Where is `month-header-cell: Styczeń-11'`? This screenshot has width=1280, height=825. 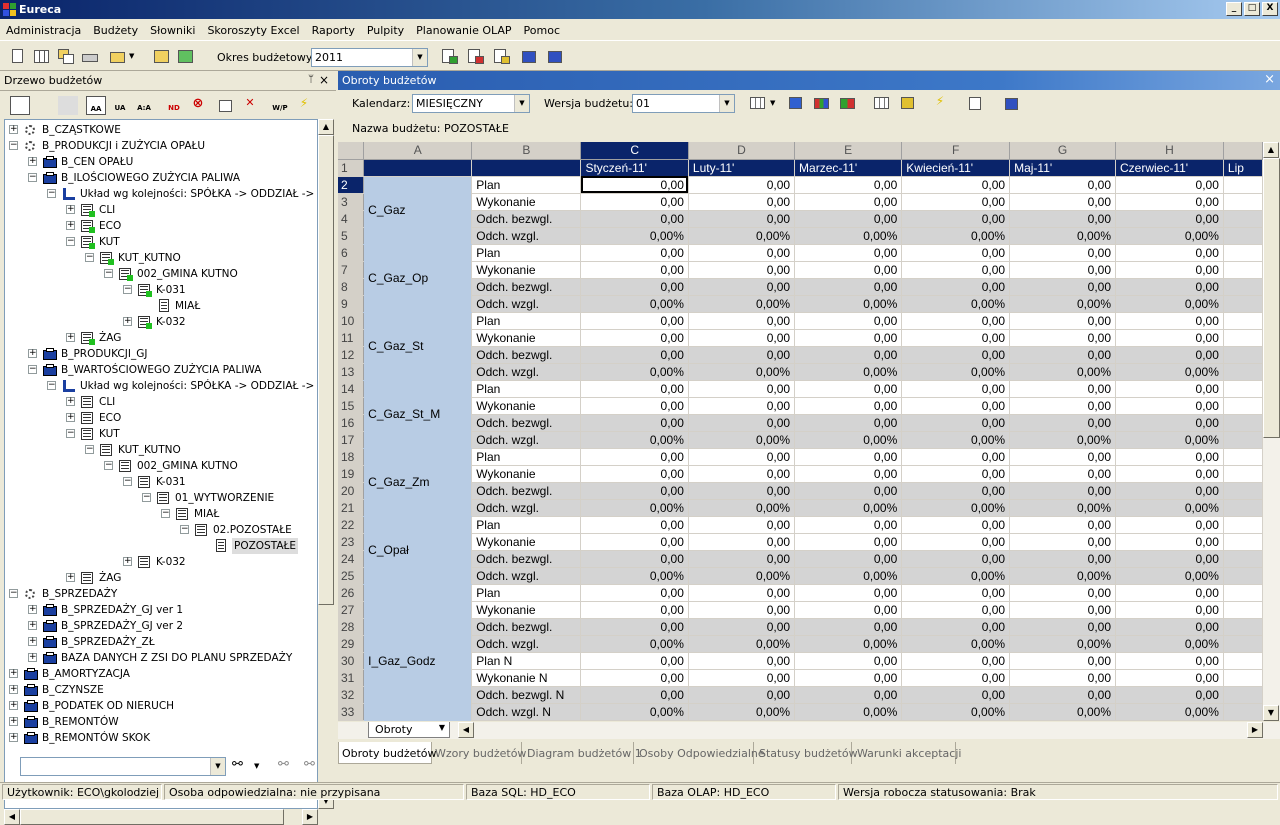 month-header-cell: Styczeń-11' is located at coordinates (634, 168).